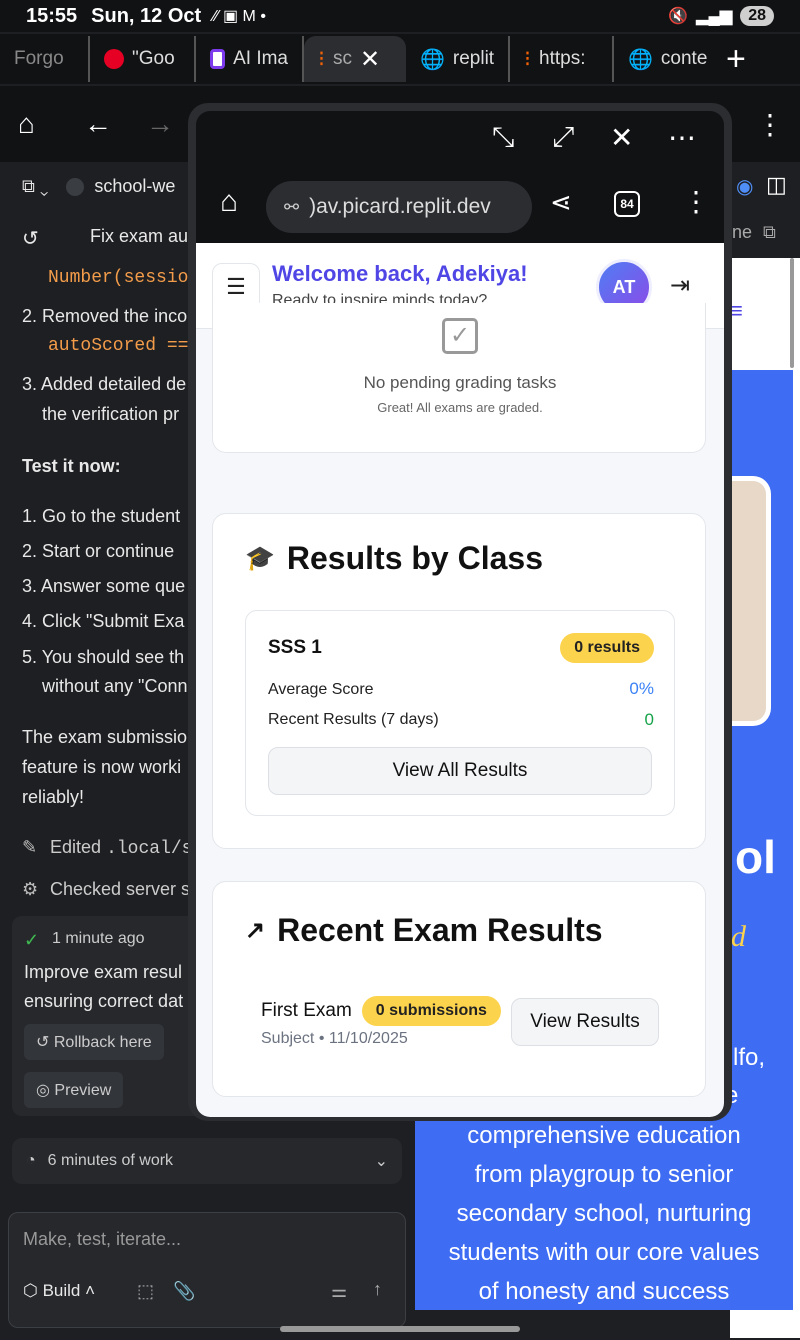 The image size is (800, 1340). What do you see at coordinates (776, 185) in the screenshot?
I see `split-view-icon: ◫` at bounding box center [776, 185].